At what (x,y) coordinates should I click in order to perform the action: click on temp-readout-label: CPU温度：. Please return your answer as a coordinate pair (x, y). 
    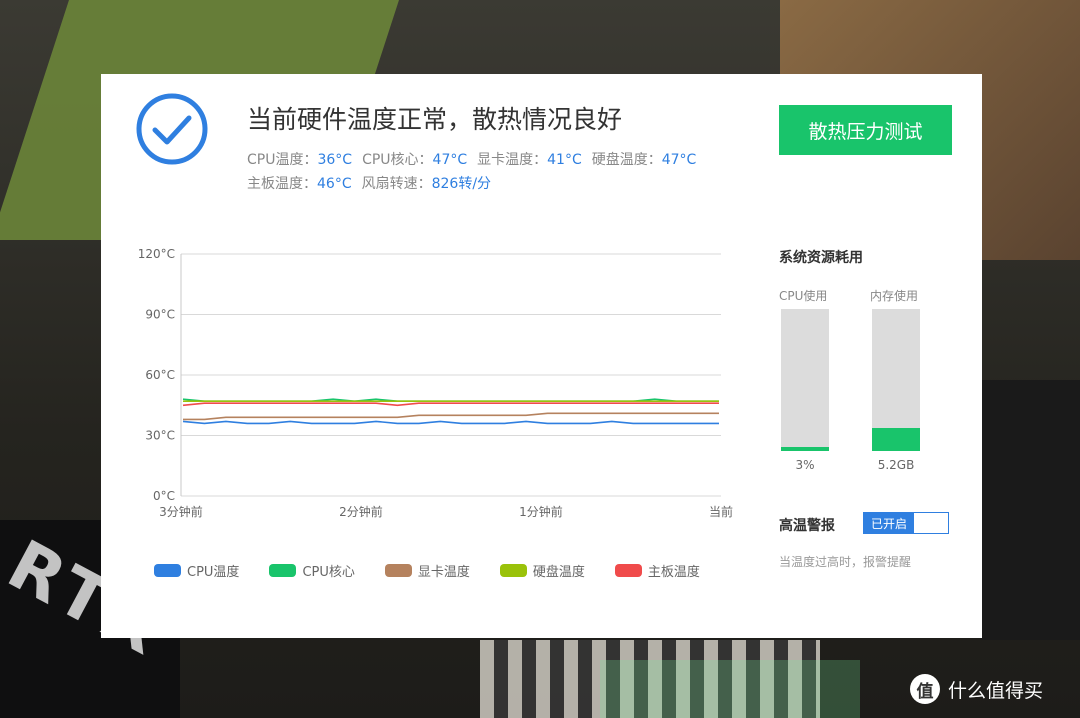
    Looking at the image, I should click on (282, 160).